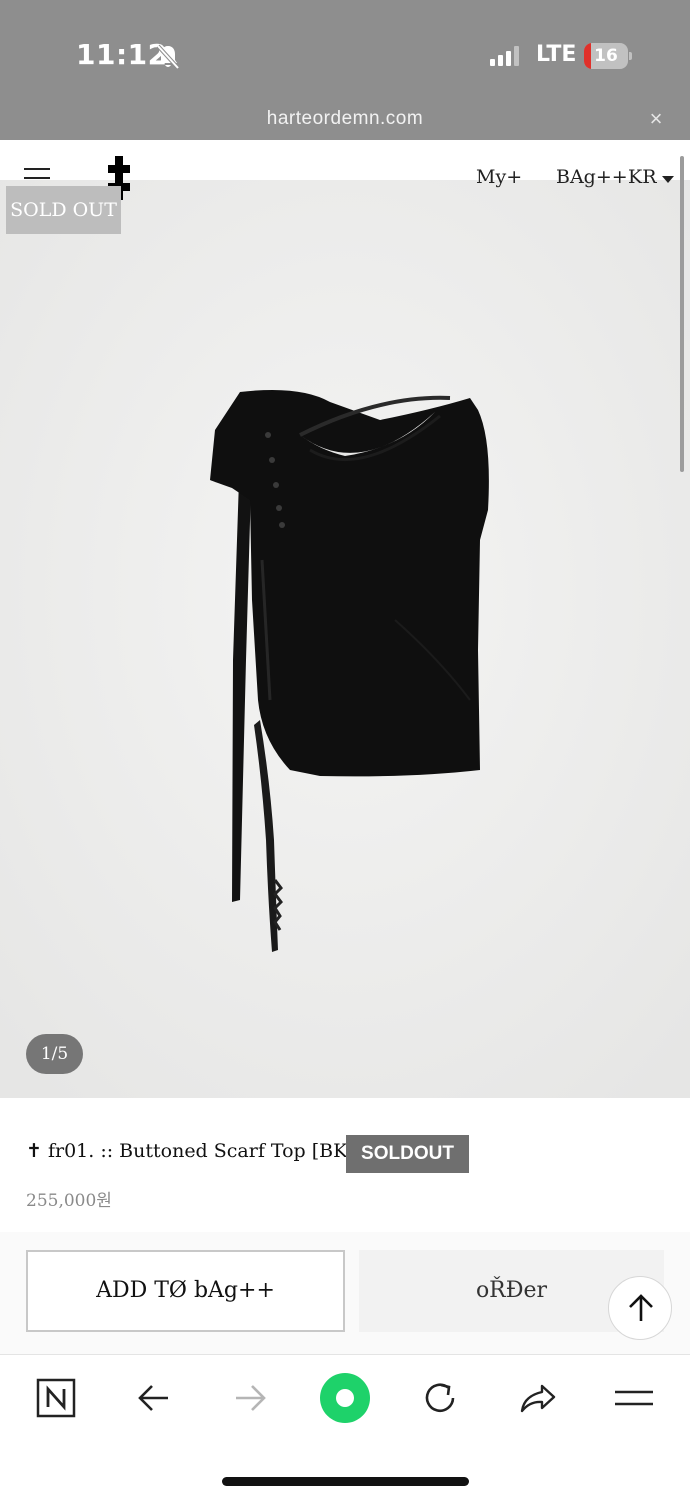 The image size is (690, 1500). What do you see at coordinates (54, 1054) in the screenshot?
I see `gallery-page-indicator: 1/5` at bounding box center [54, 1054].